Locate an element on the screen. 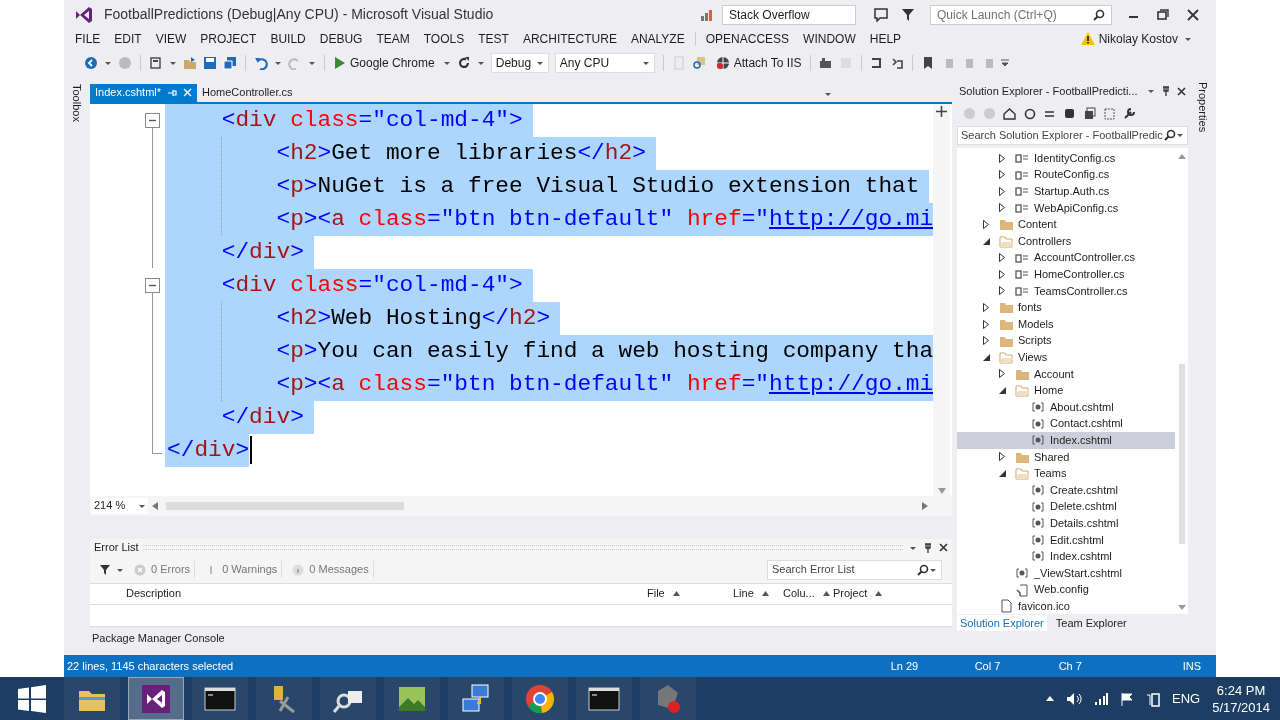 The image size is (1280, 720). document-tab: HomeController.cs is located at coordinates (247, 92).